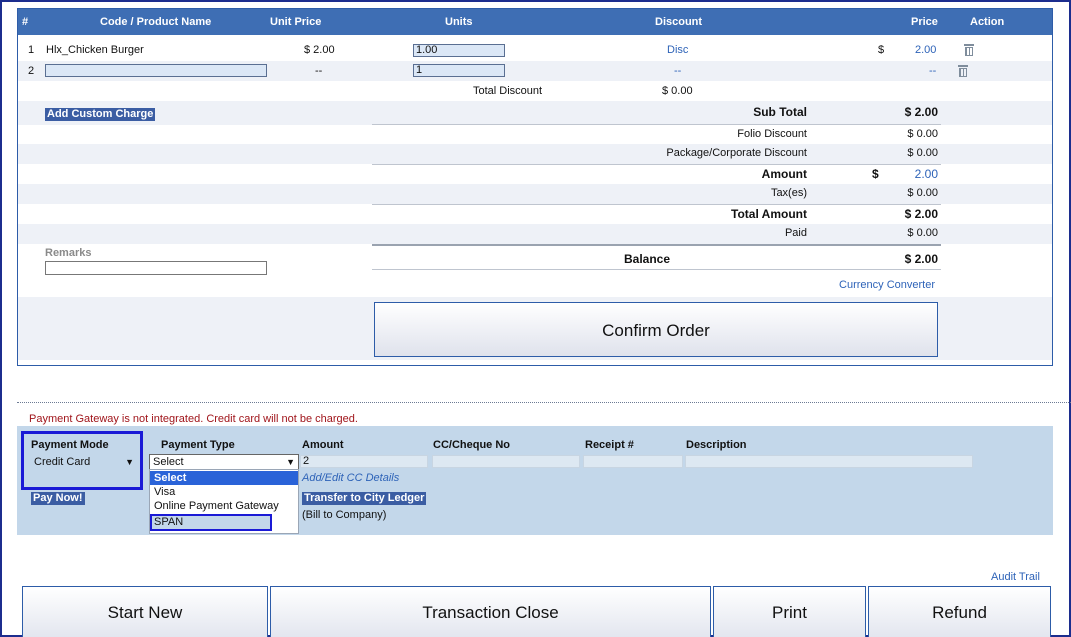 This screenshot has width=1071, height=637. I want to click on dropdown-option-select: Select, so click(224, 478).